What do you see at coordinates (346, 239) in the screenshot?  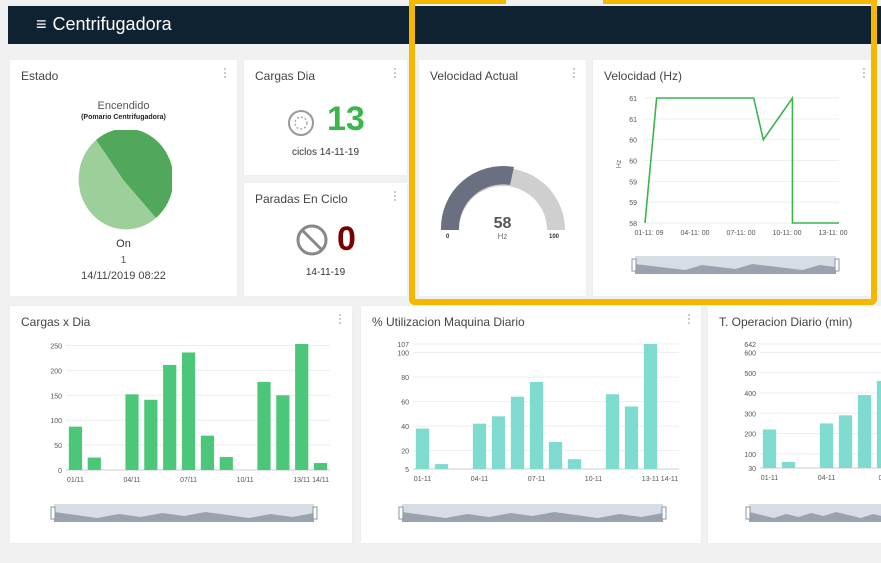 I see `paradas-value: 0` at bounding box center [346, 239].